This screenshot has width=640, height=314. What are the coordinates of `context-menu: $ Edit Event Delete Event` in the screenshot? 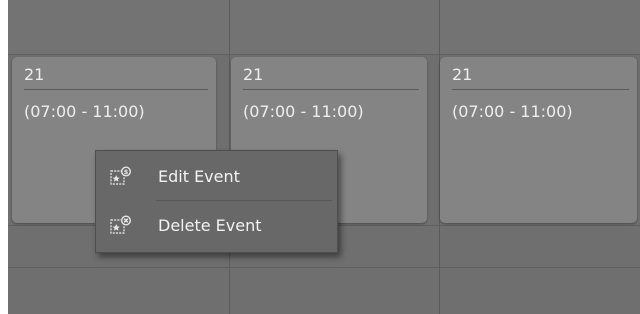 It's located at (216, 201).